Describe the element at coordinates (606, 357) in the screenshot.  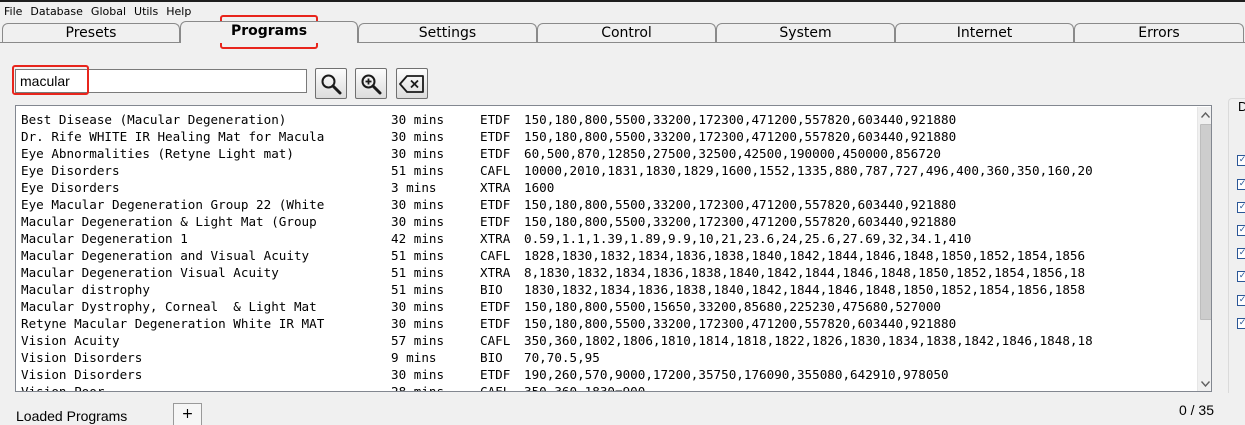
I see `program-row: Vision Disorders 9 mins BIO 70,70.5,95` at that location.